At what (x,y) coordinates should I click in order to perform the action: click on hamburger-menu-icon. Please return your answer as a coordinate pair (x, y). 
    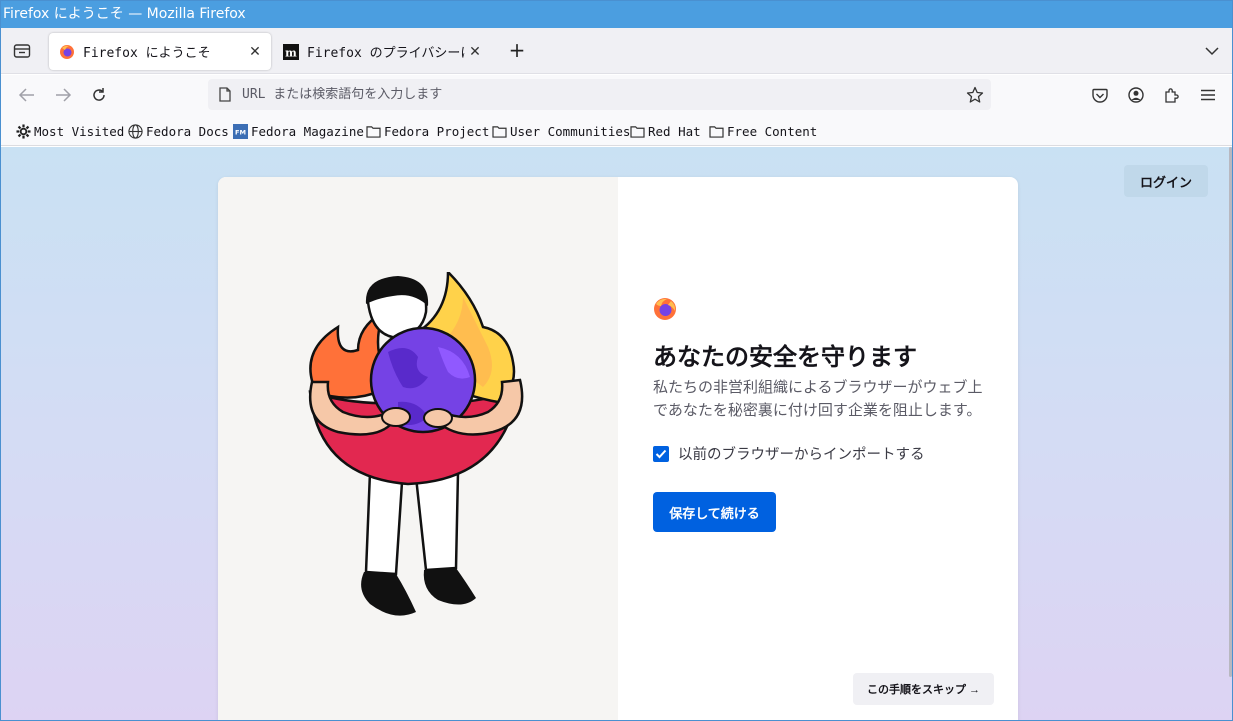
    Looking at the image, I should click on (1208, 95).